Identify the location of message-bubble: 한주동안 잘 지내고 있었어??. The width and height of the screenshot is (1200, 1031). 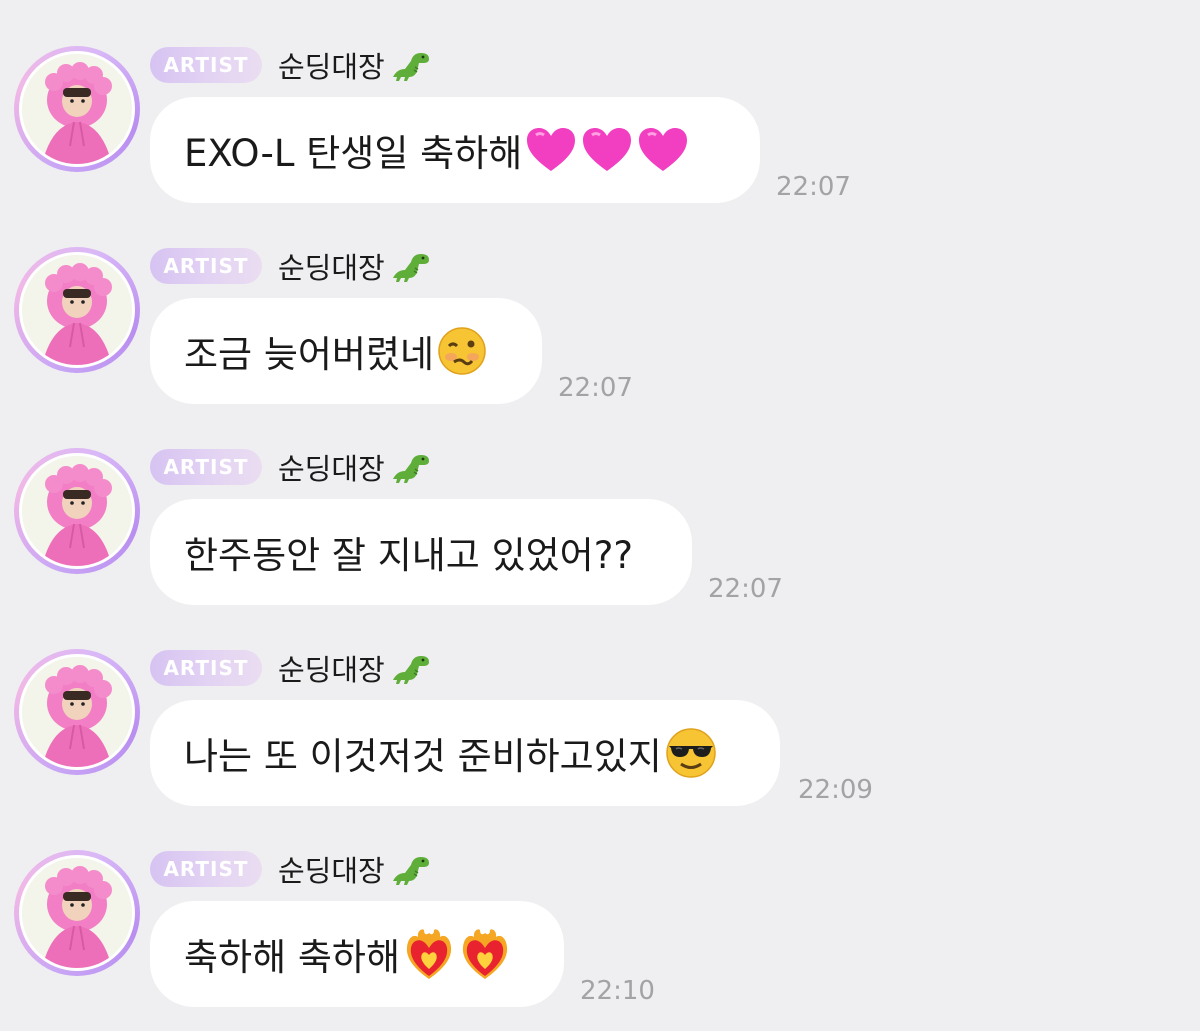
(421, 552).